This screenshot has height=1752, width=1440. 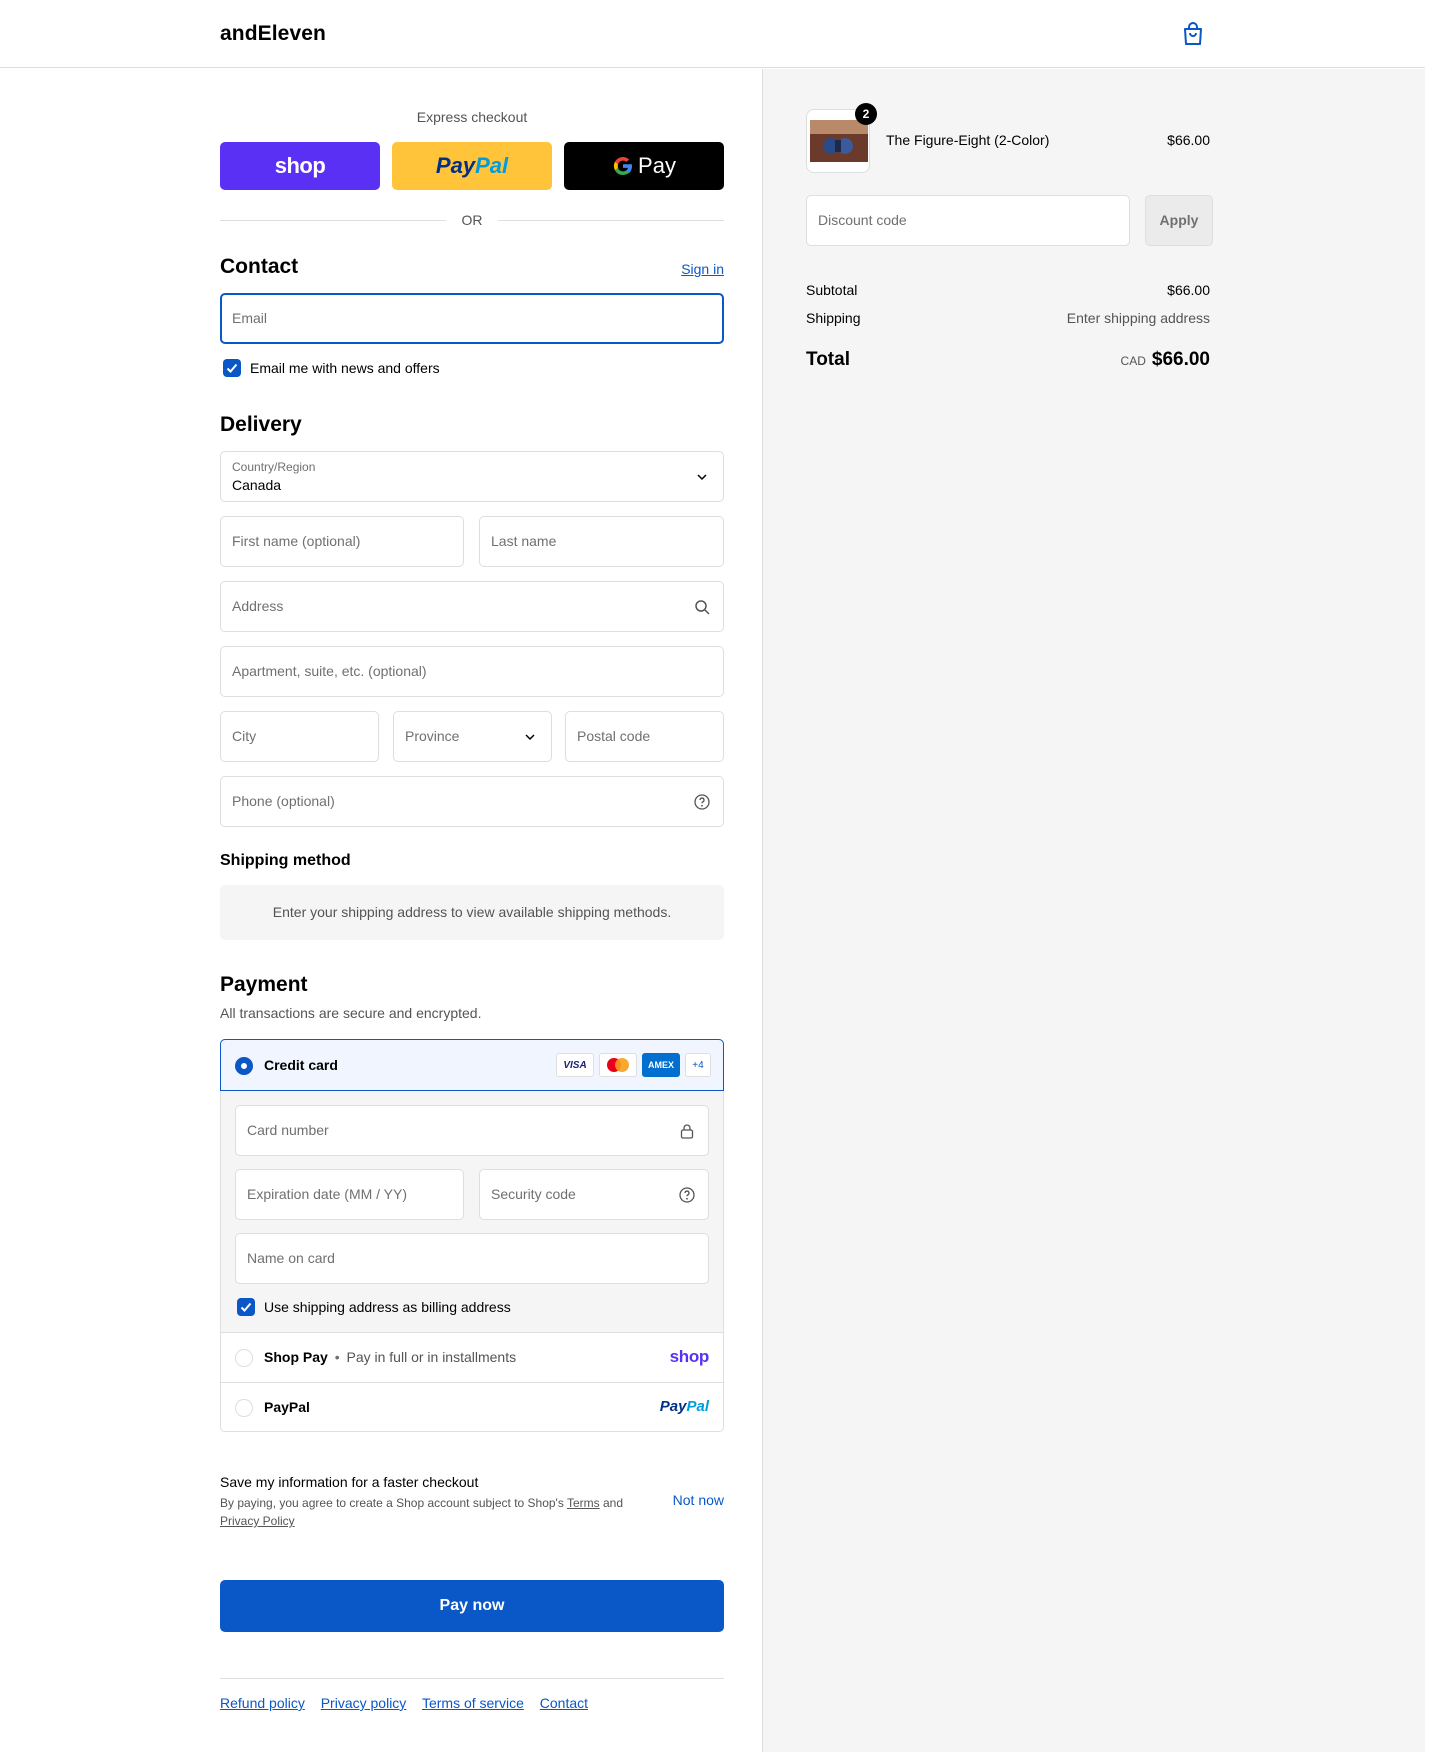 I want to click on credit-card-option: Credit card VISA AMEX +4, so click(x=472, y=1065).